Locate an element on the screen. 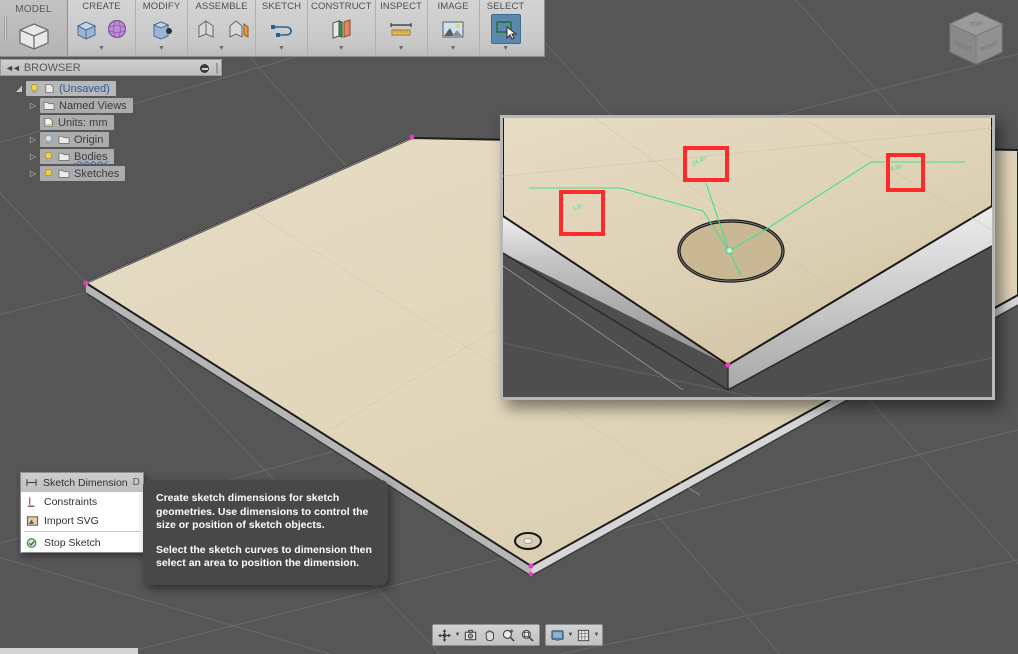 The image size is (1018, 654). display-dropdown-caret: ▼ is located at coordinates (570, 635).